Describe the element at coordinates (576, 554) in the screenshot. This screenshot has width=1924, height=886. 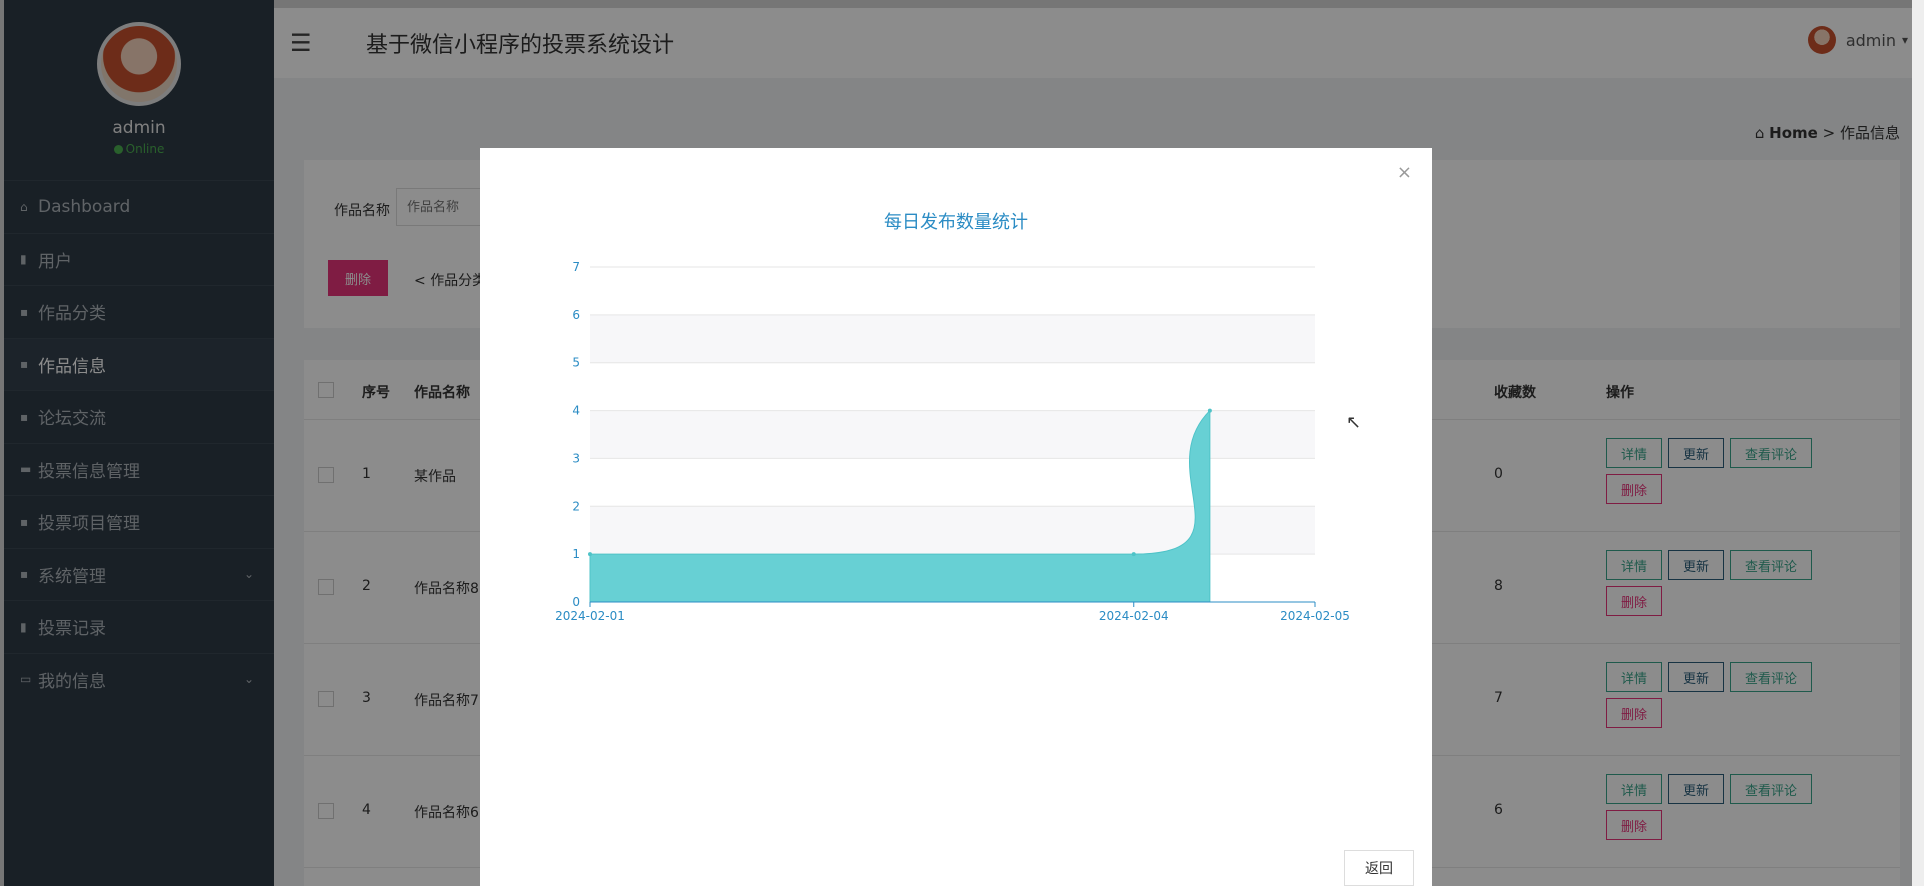
I see `y-tick-label: 1` at that location.